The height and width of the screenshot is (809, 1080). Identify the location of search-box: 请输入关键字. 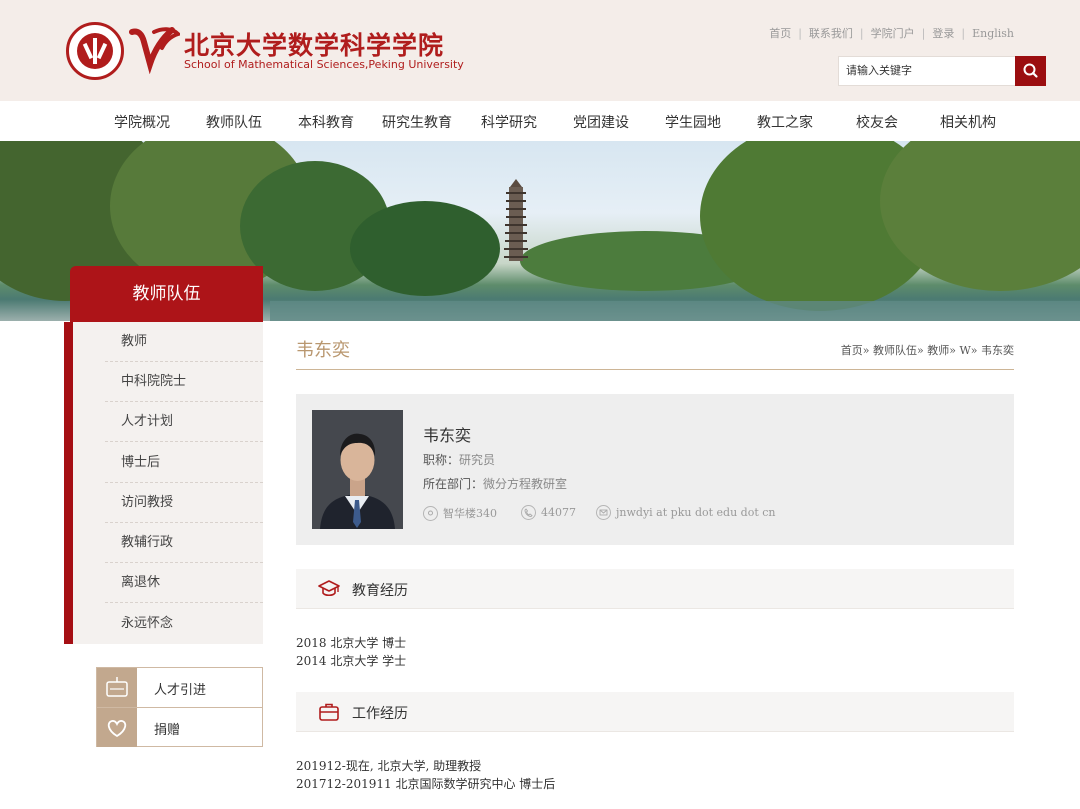
(942, 71).